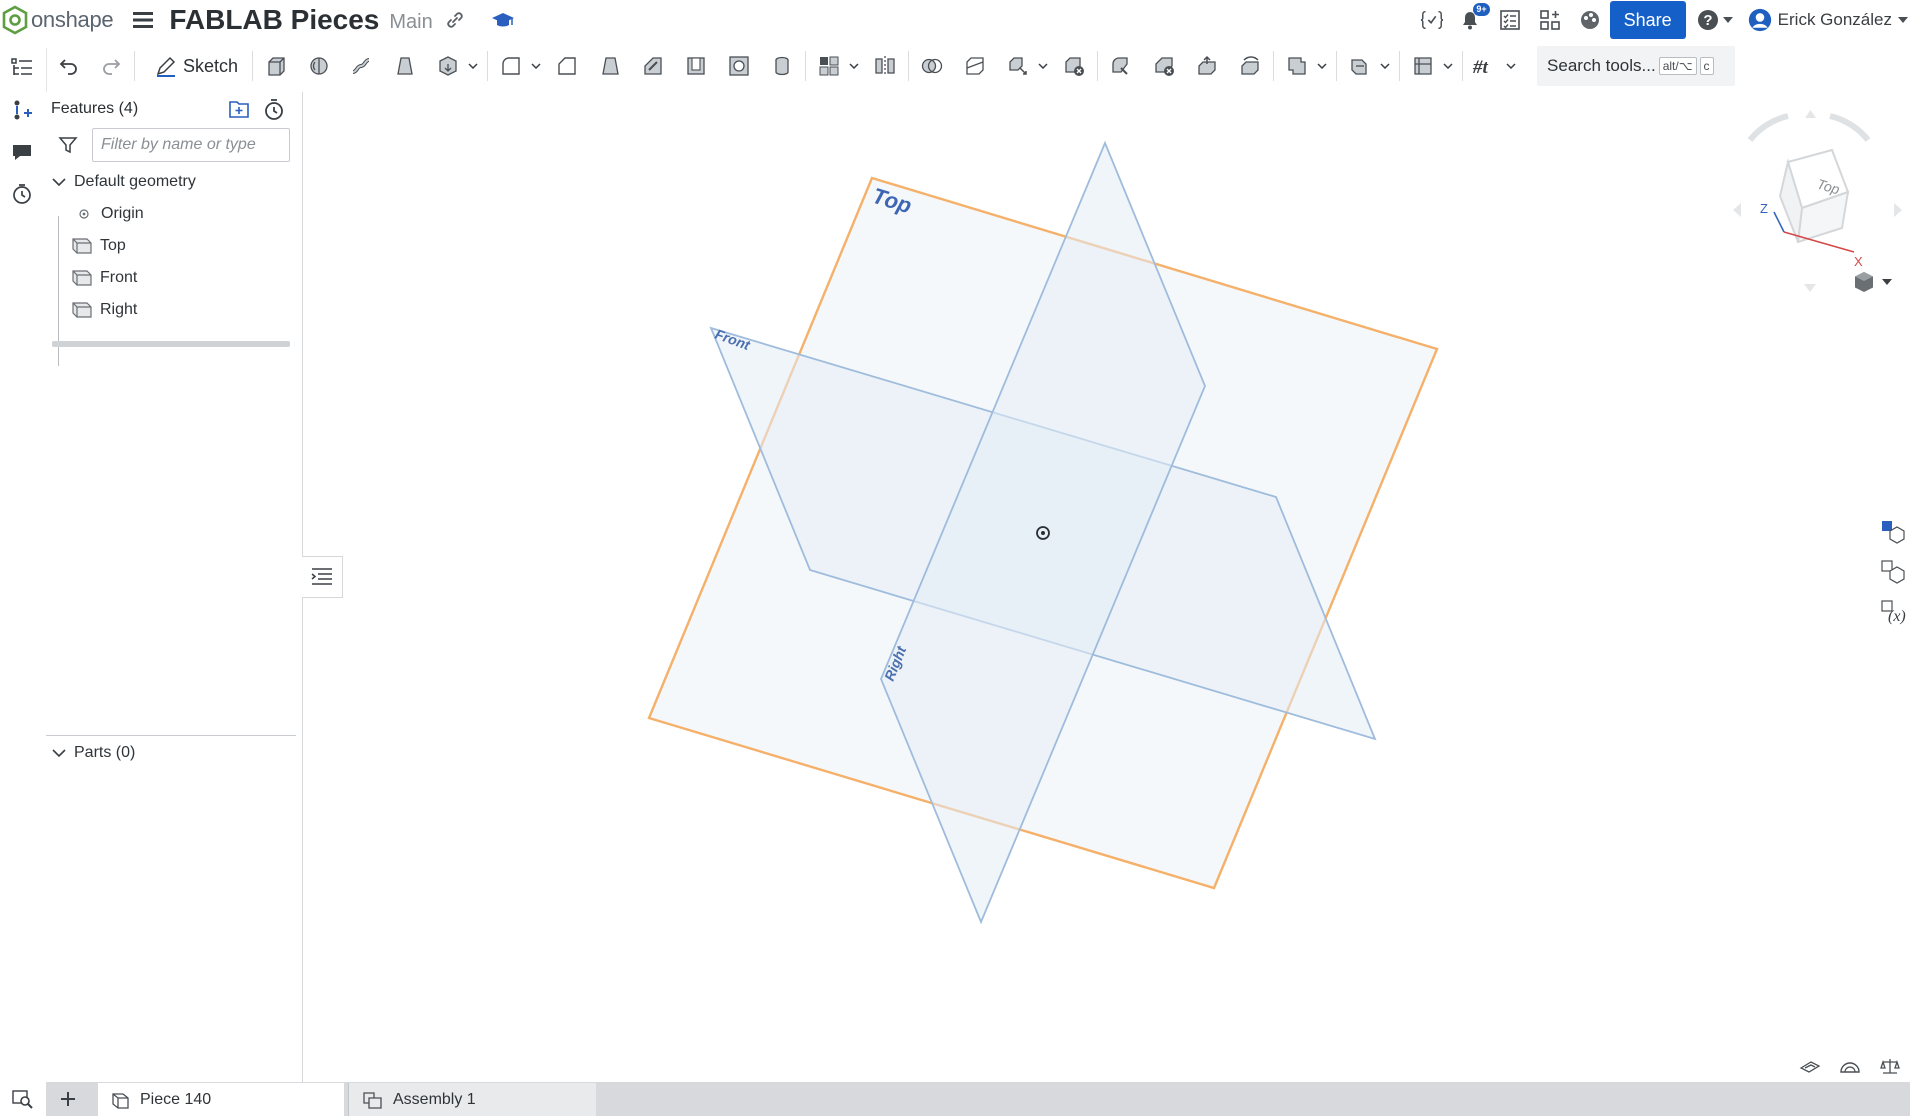  Describe the element at coordinates (176, 1099) in the screenshot. I see `tab-label: Piece 140` at that location.